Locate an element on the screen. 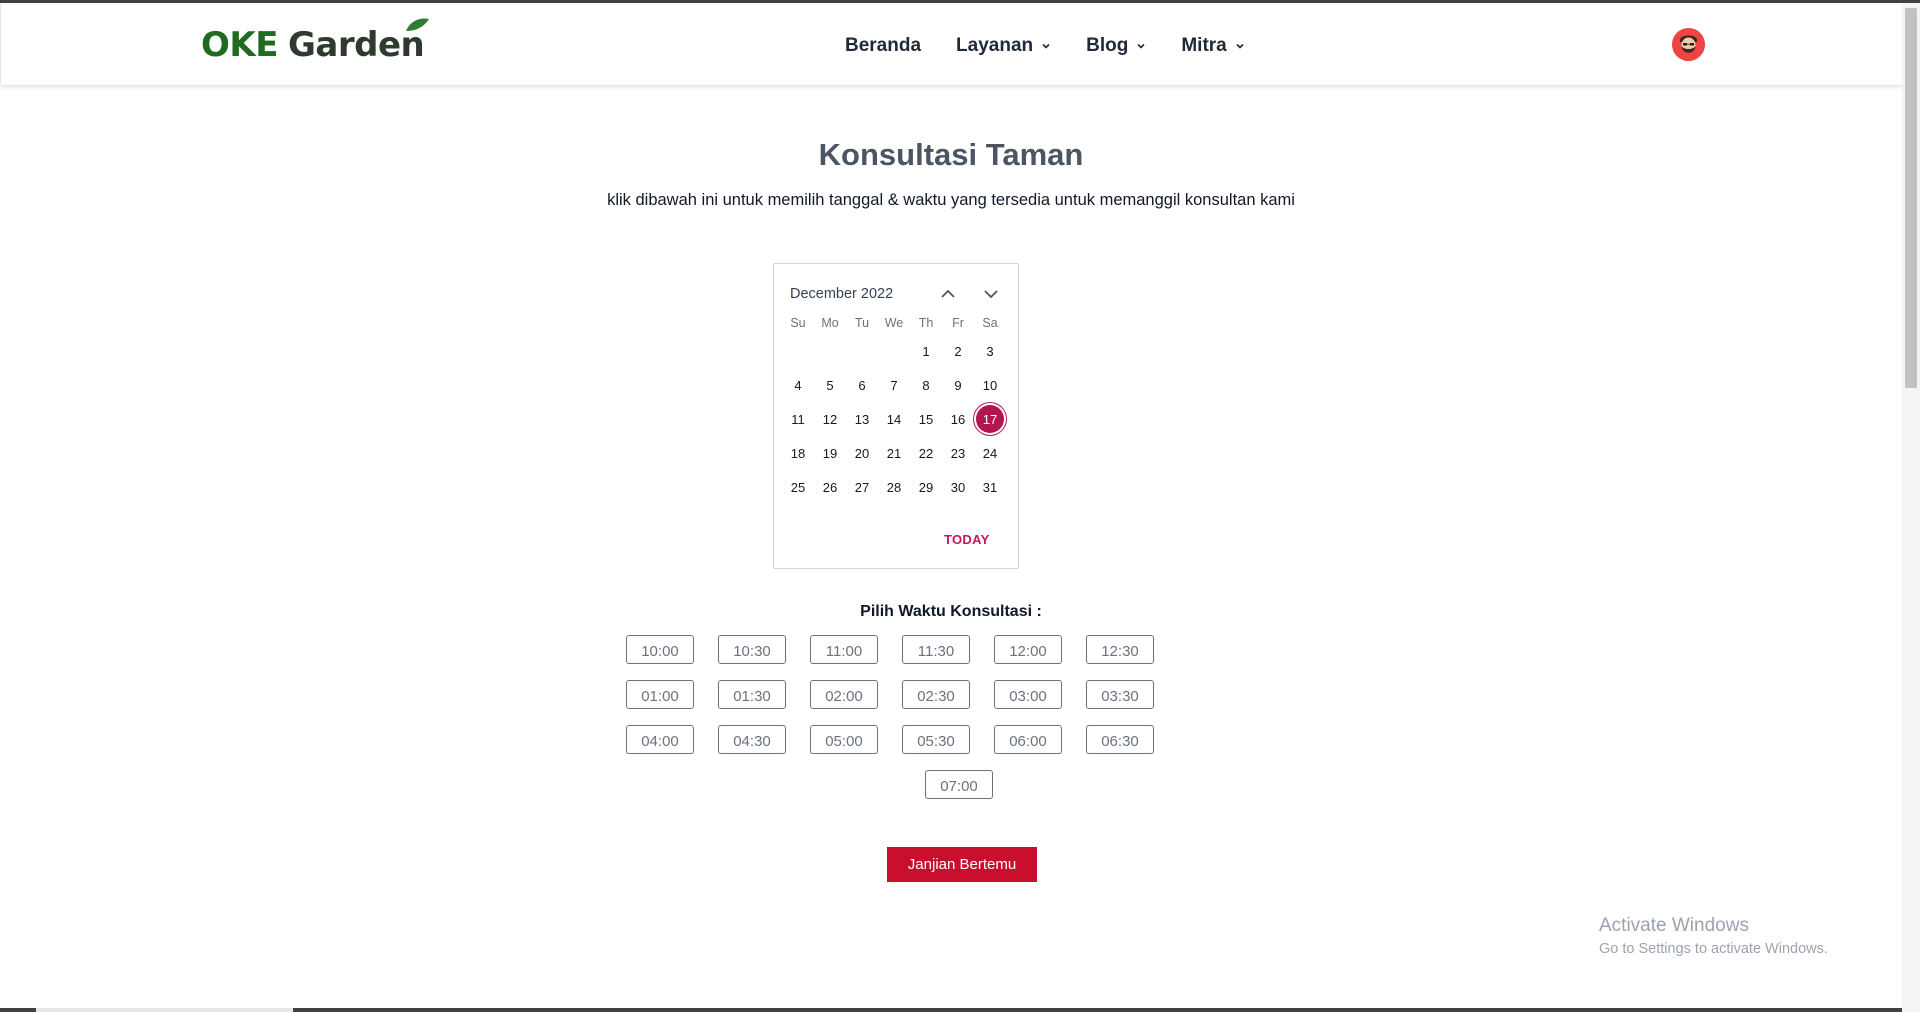  nav-item-beranda: Beranda is located at coordinates (883, 46).